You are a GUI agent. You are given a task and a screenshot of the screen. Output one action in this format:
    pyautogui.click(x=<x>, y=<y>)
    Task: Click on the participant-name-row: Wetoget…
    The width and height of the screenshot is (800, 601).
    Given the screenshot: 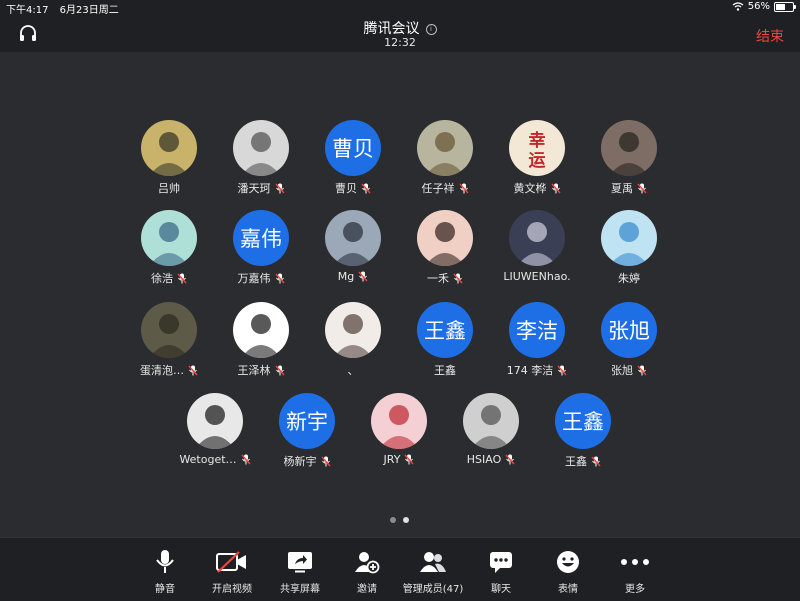 What is the action you would take?
    pyautogui.click(x=215, y=459)
    